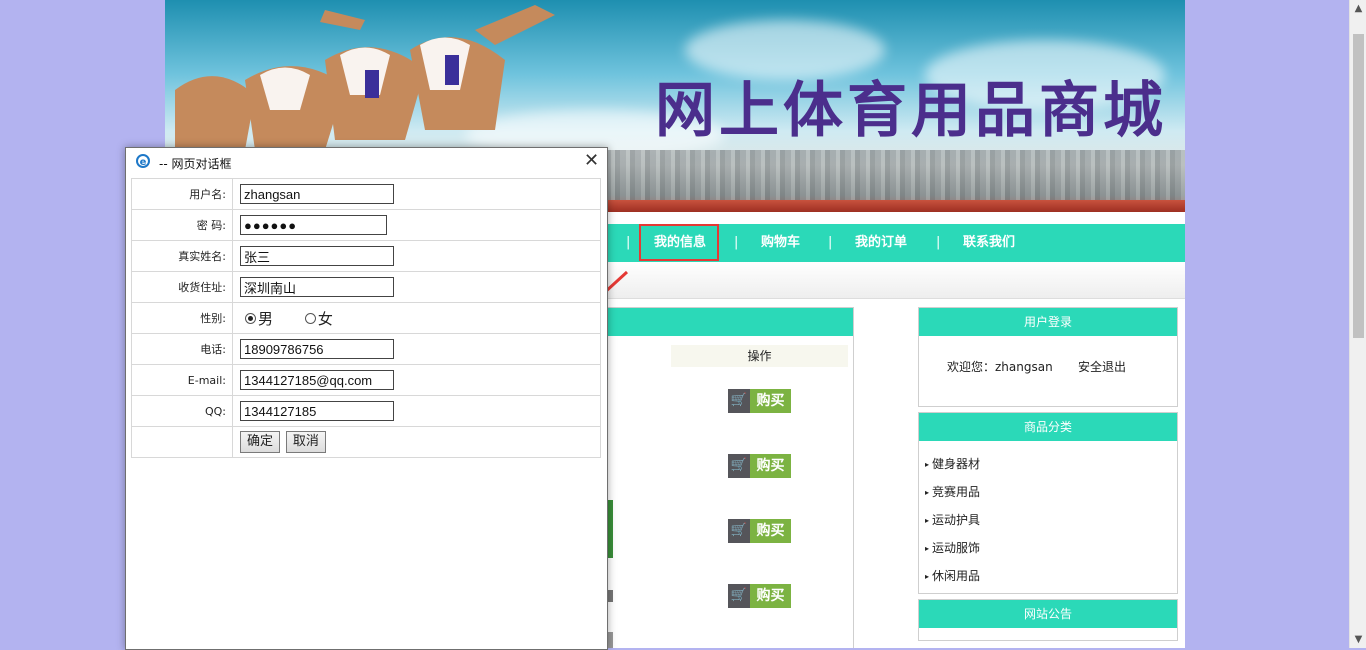 Image resolution: width=1366 pixels, height=650 pixels. I want to click on ie-icon: e, so click(143, 161).